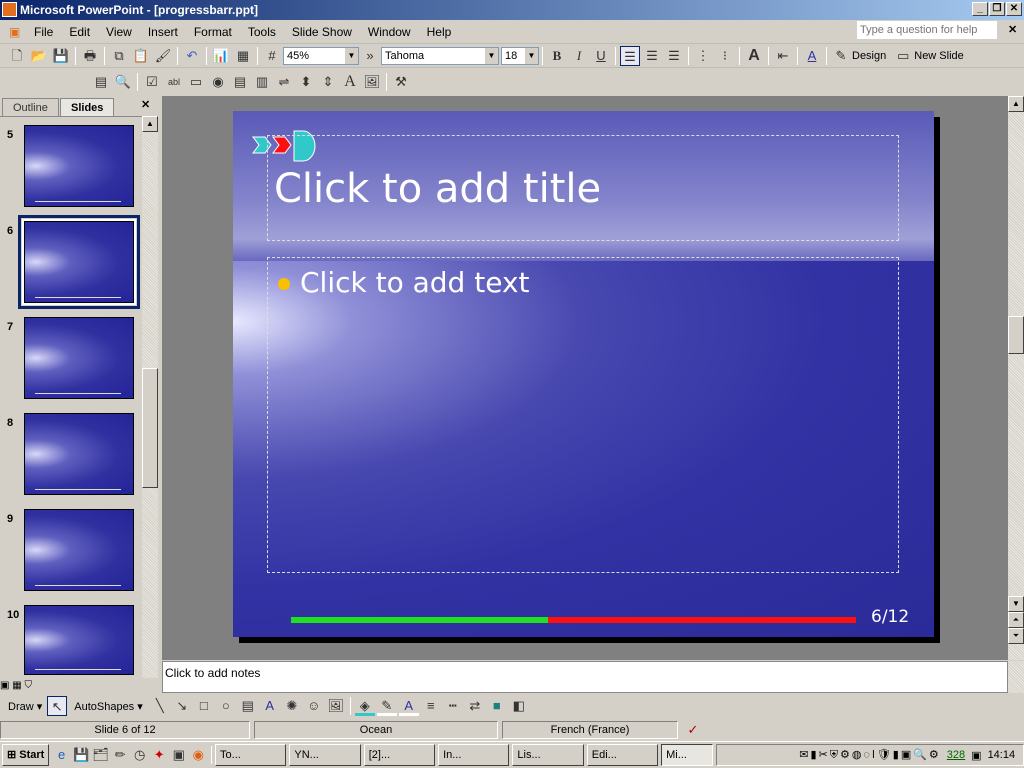  What do you see at coordinates (243, 56) in the screenshot?
I see `table-icon: ▦` at bounding box center [243, 56].